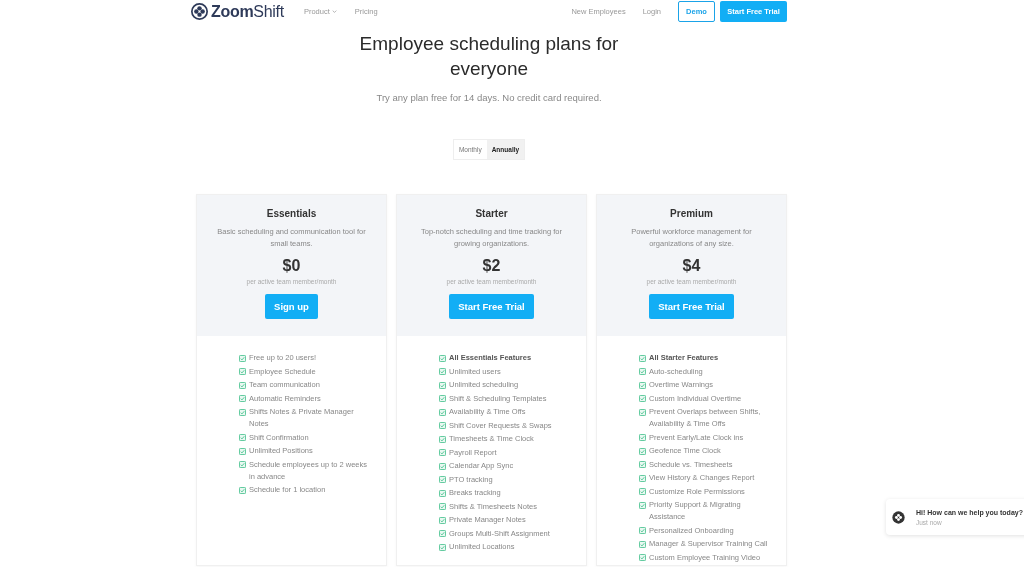 The height and width of the screenshot is (567, 1024). Describe the element at coordinates (491, 213) in the screenshot. I see `plan-name: Starter` at that location.